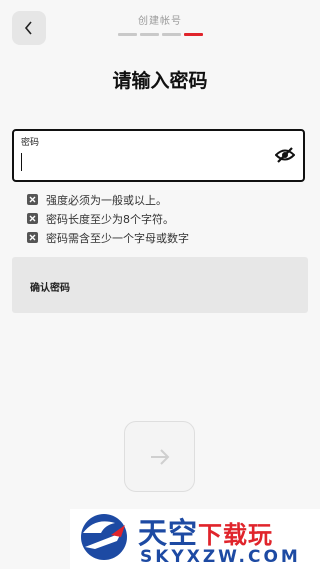 The image size is (320, 569). What do you see at coordinates (158, 155) in the screenshot?
I see `password-field: 密码` at bounding box center [158, 155].